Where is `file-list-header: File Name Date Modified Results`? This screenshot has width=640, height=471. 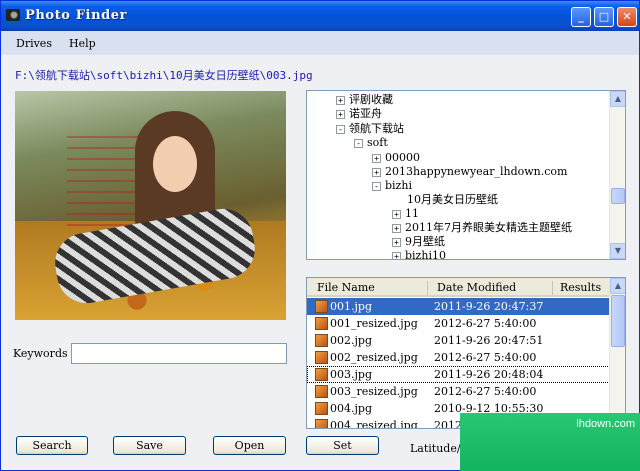 file-list-header: File Name Date Modified Results is located at coordinates (458, 287).